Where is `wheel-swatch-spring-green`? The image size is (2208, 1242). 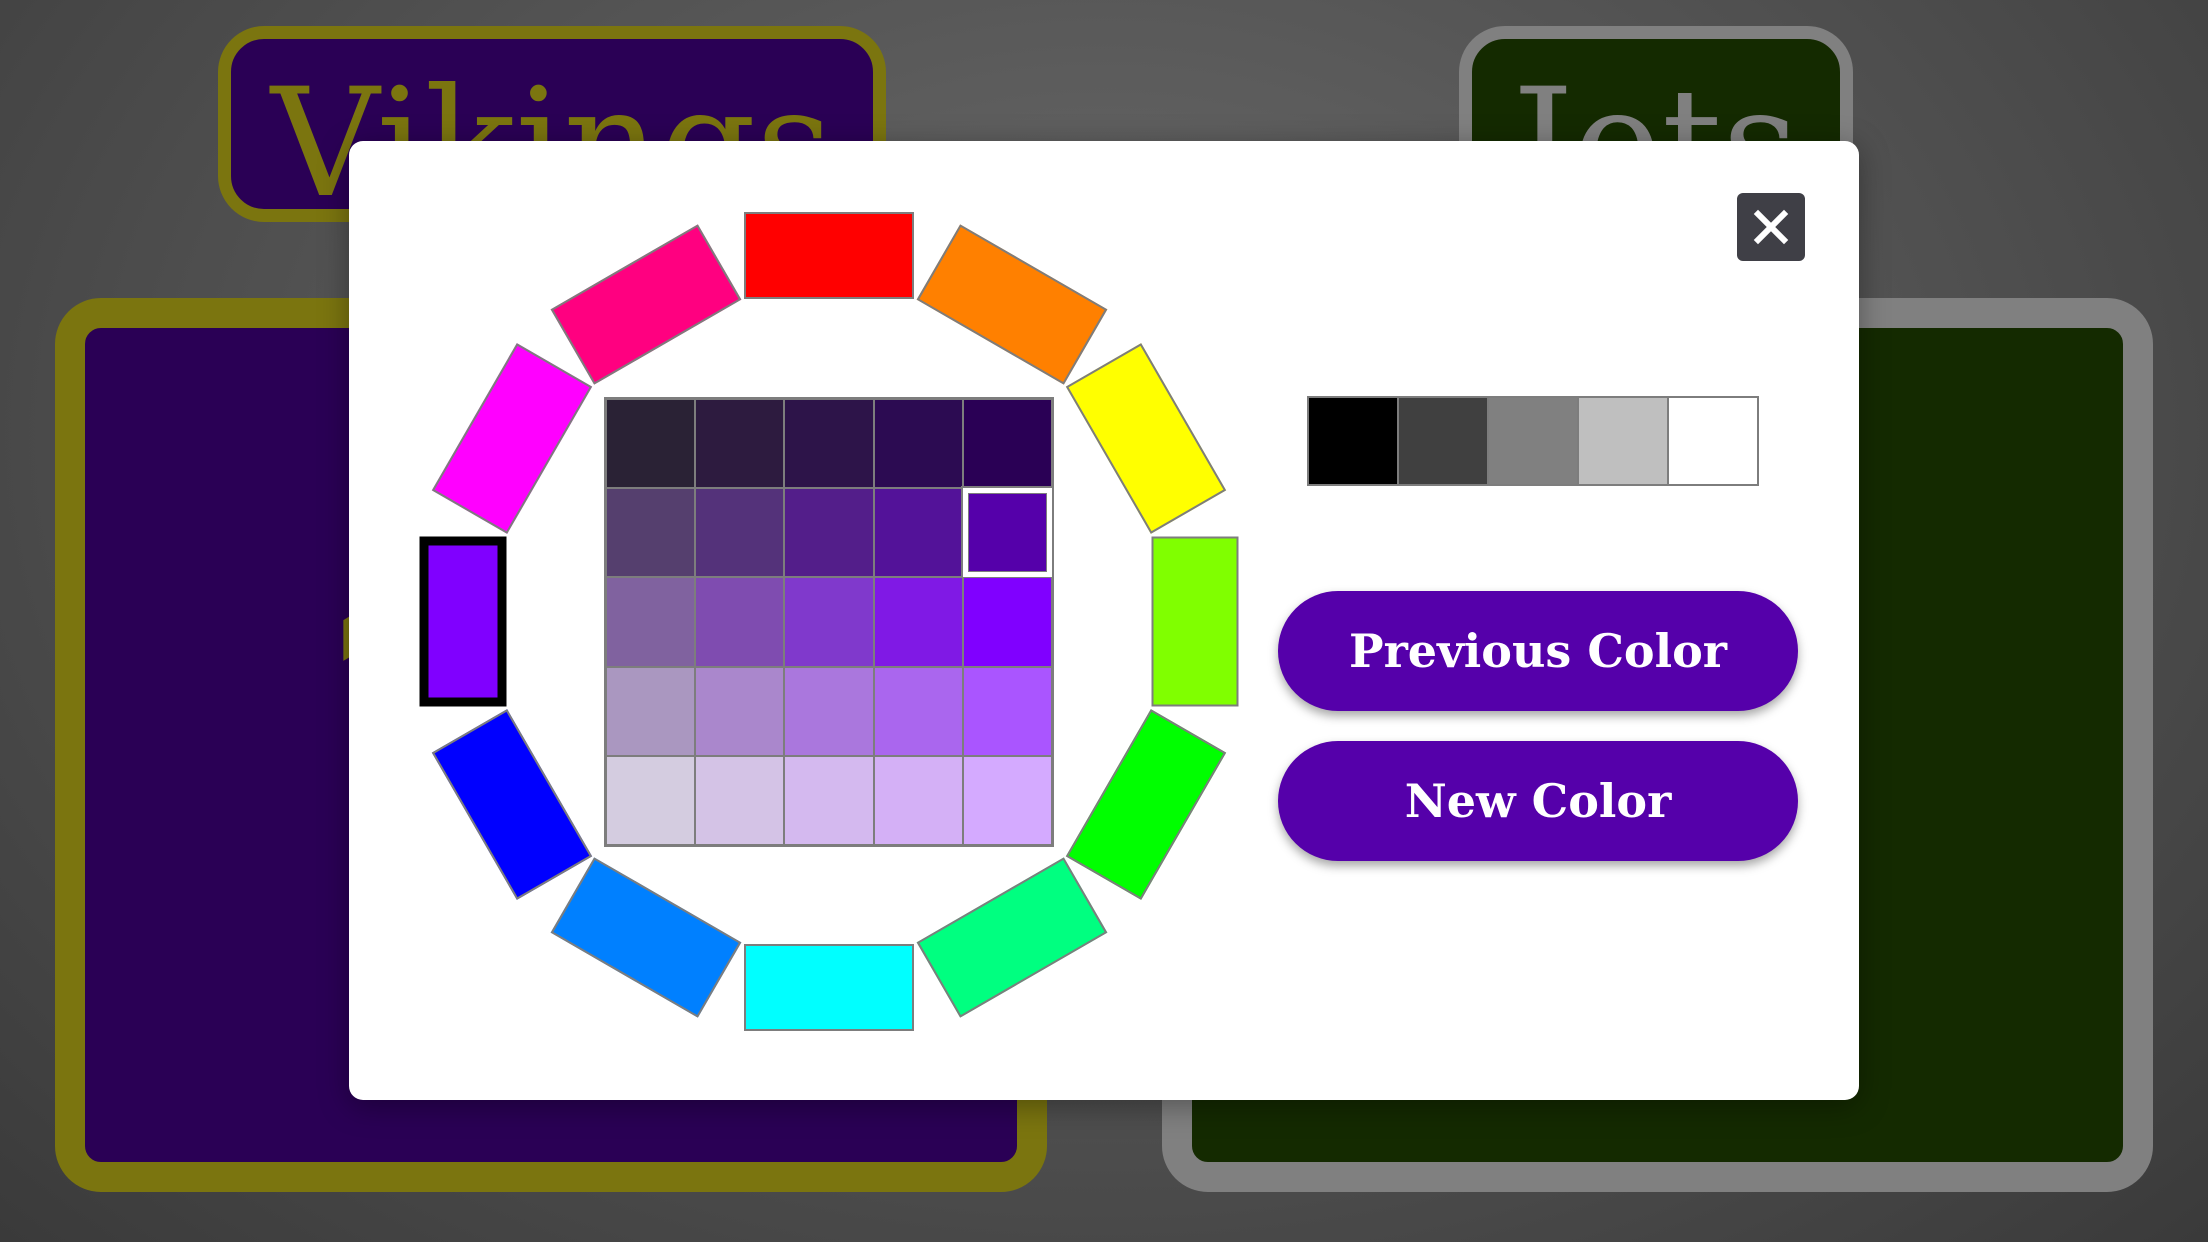
wheel-swatch-spring-green is located at coordinates (1012, 938).